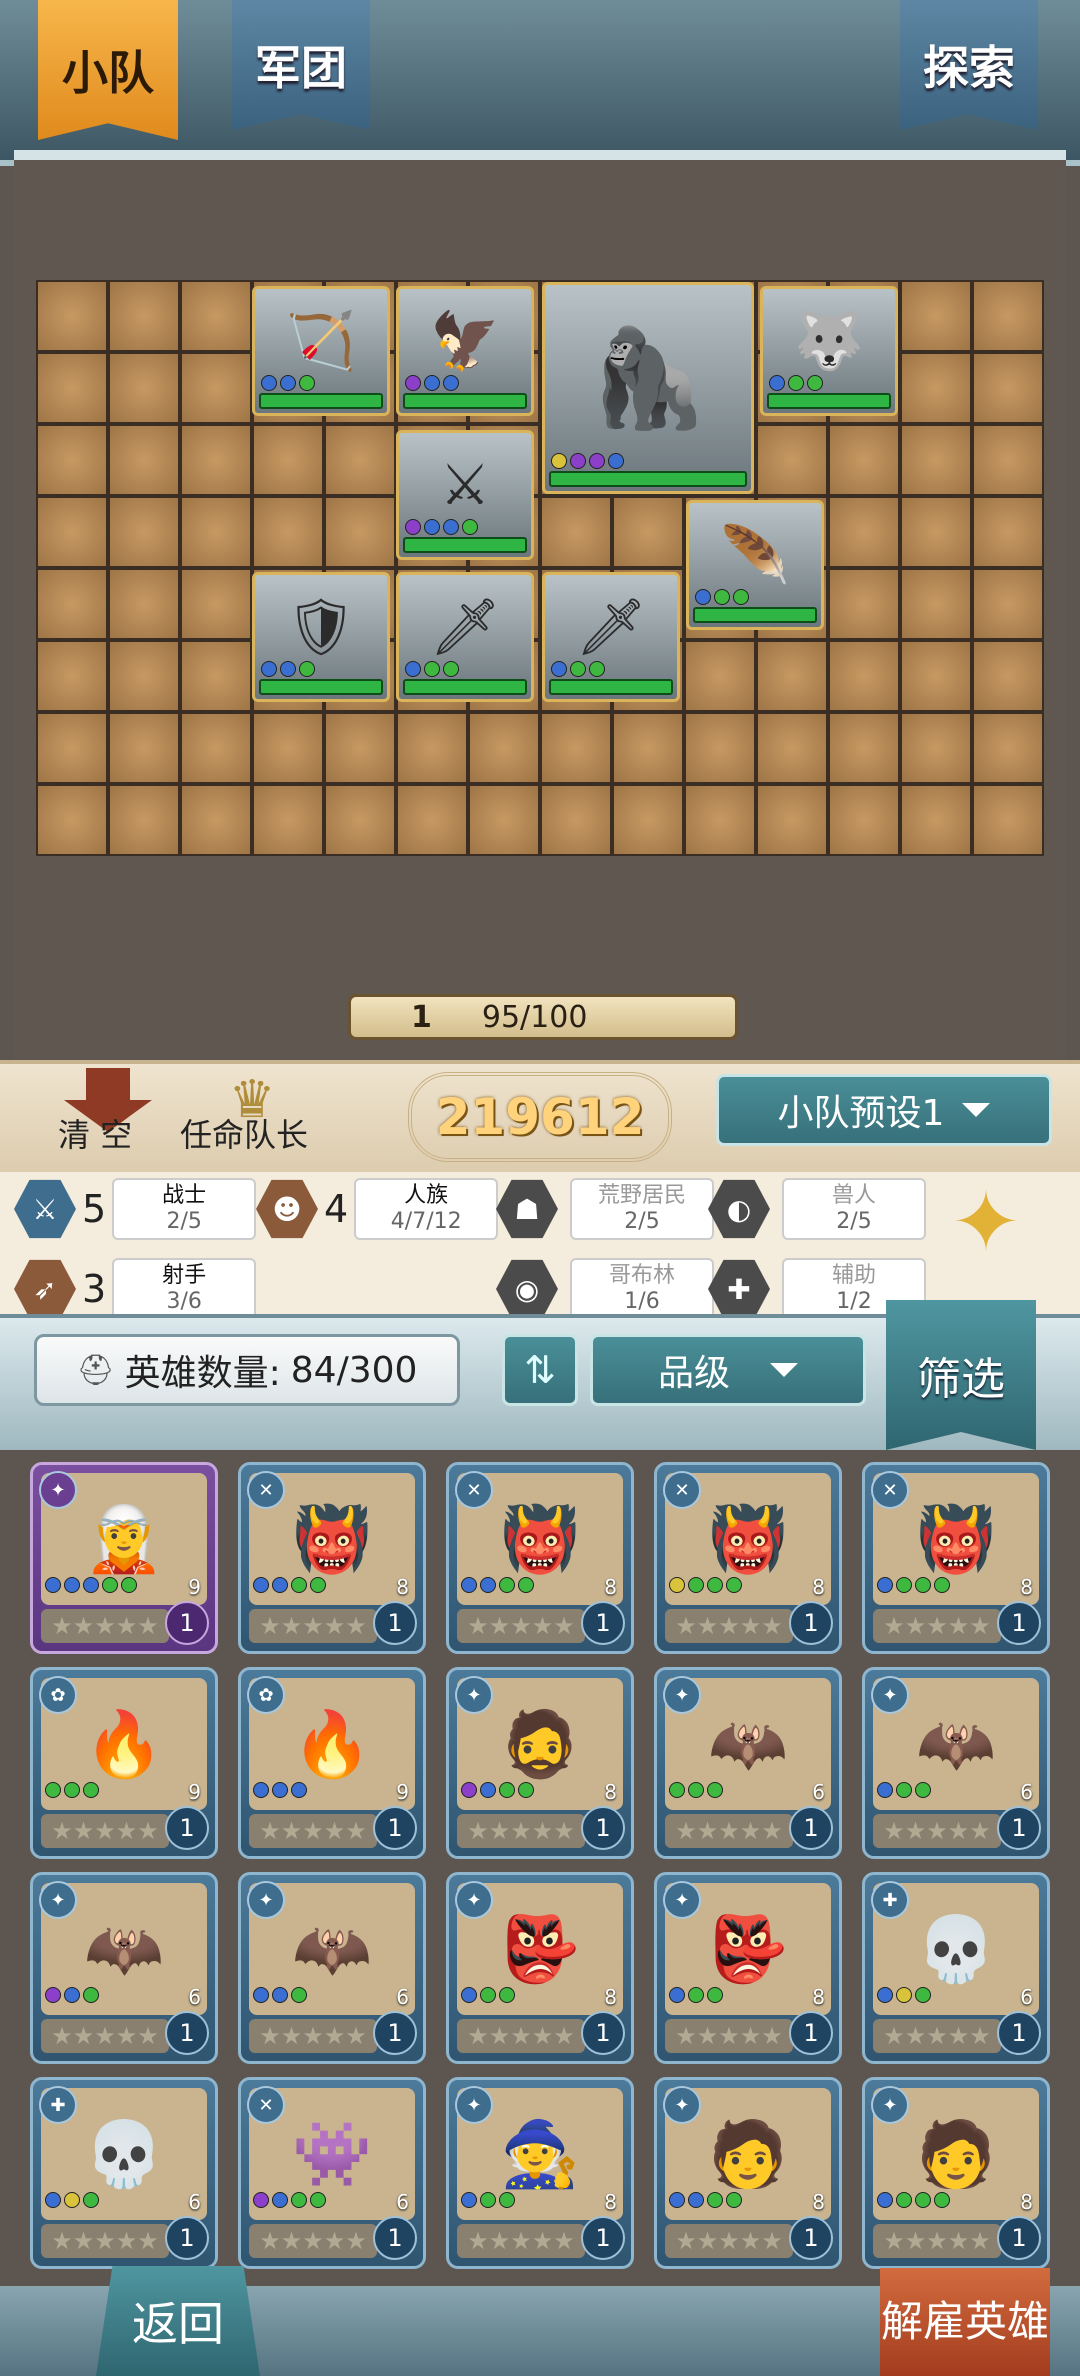 Image resolution: width=1080 pixels, height=2376 pixels. Describe the element at coordinates (755, 565) in the screenshot. I see `board-hero-shaman: 🪶` at that location.